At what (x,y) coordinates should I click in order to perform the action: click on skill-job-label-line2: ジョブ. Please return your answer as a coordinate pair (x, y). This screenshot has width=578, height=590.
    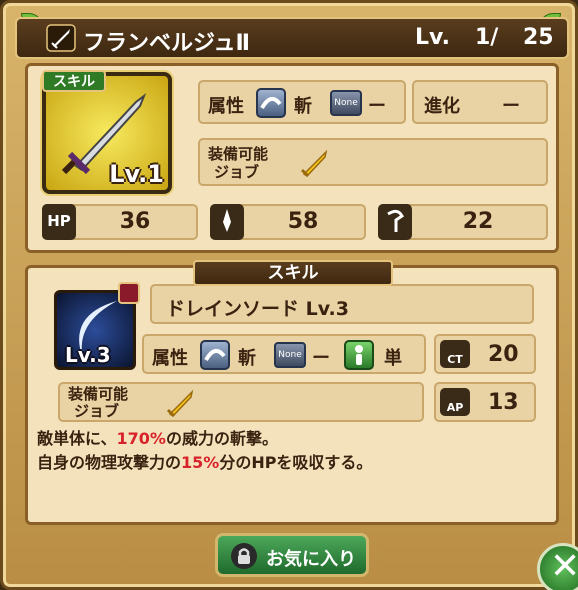
    Looking at the image, I should click on (97, 411).